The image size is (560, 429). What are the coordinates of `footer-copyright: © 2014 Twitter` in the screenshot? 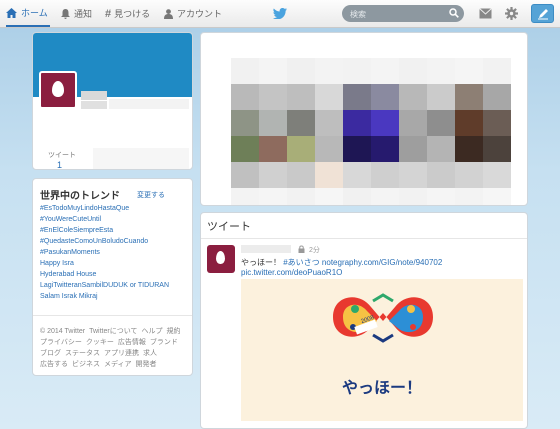 It's located at (63, 331).